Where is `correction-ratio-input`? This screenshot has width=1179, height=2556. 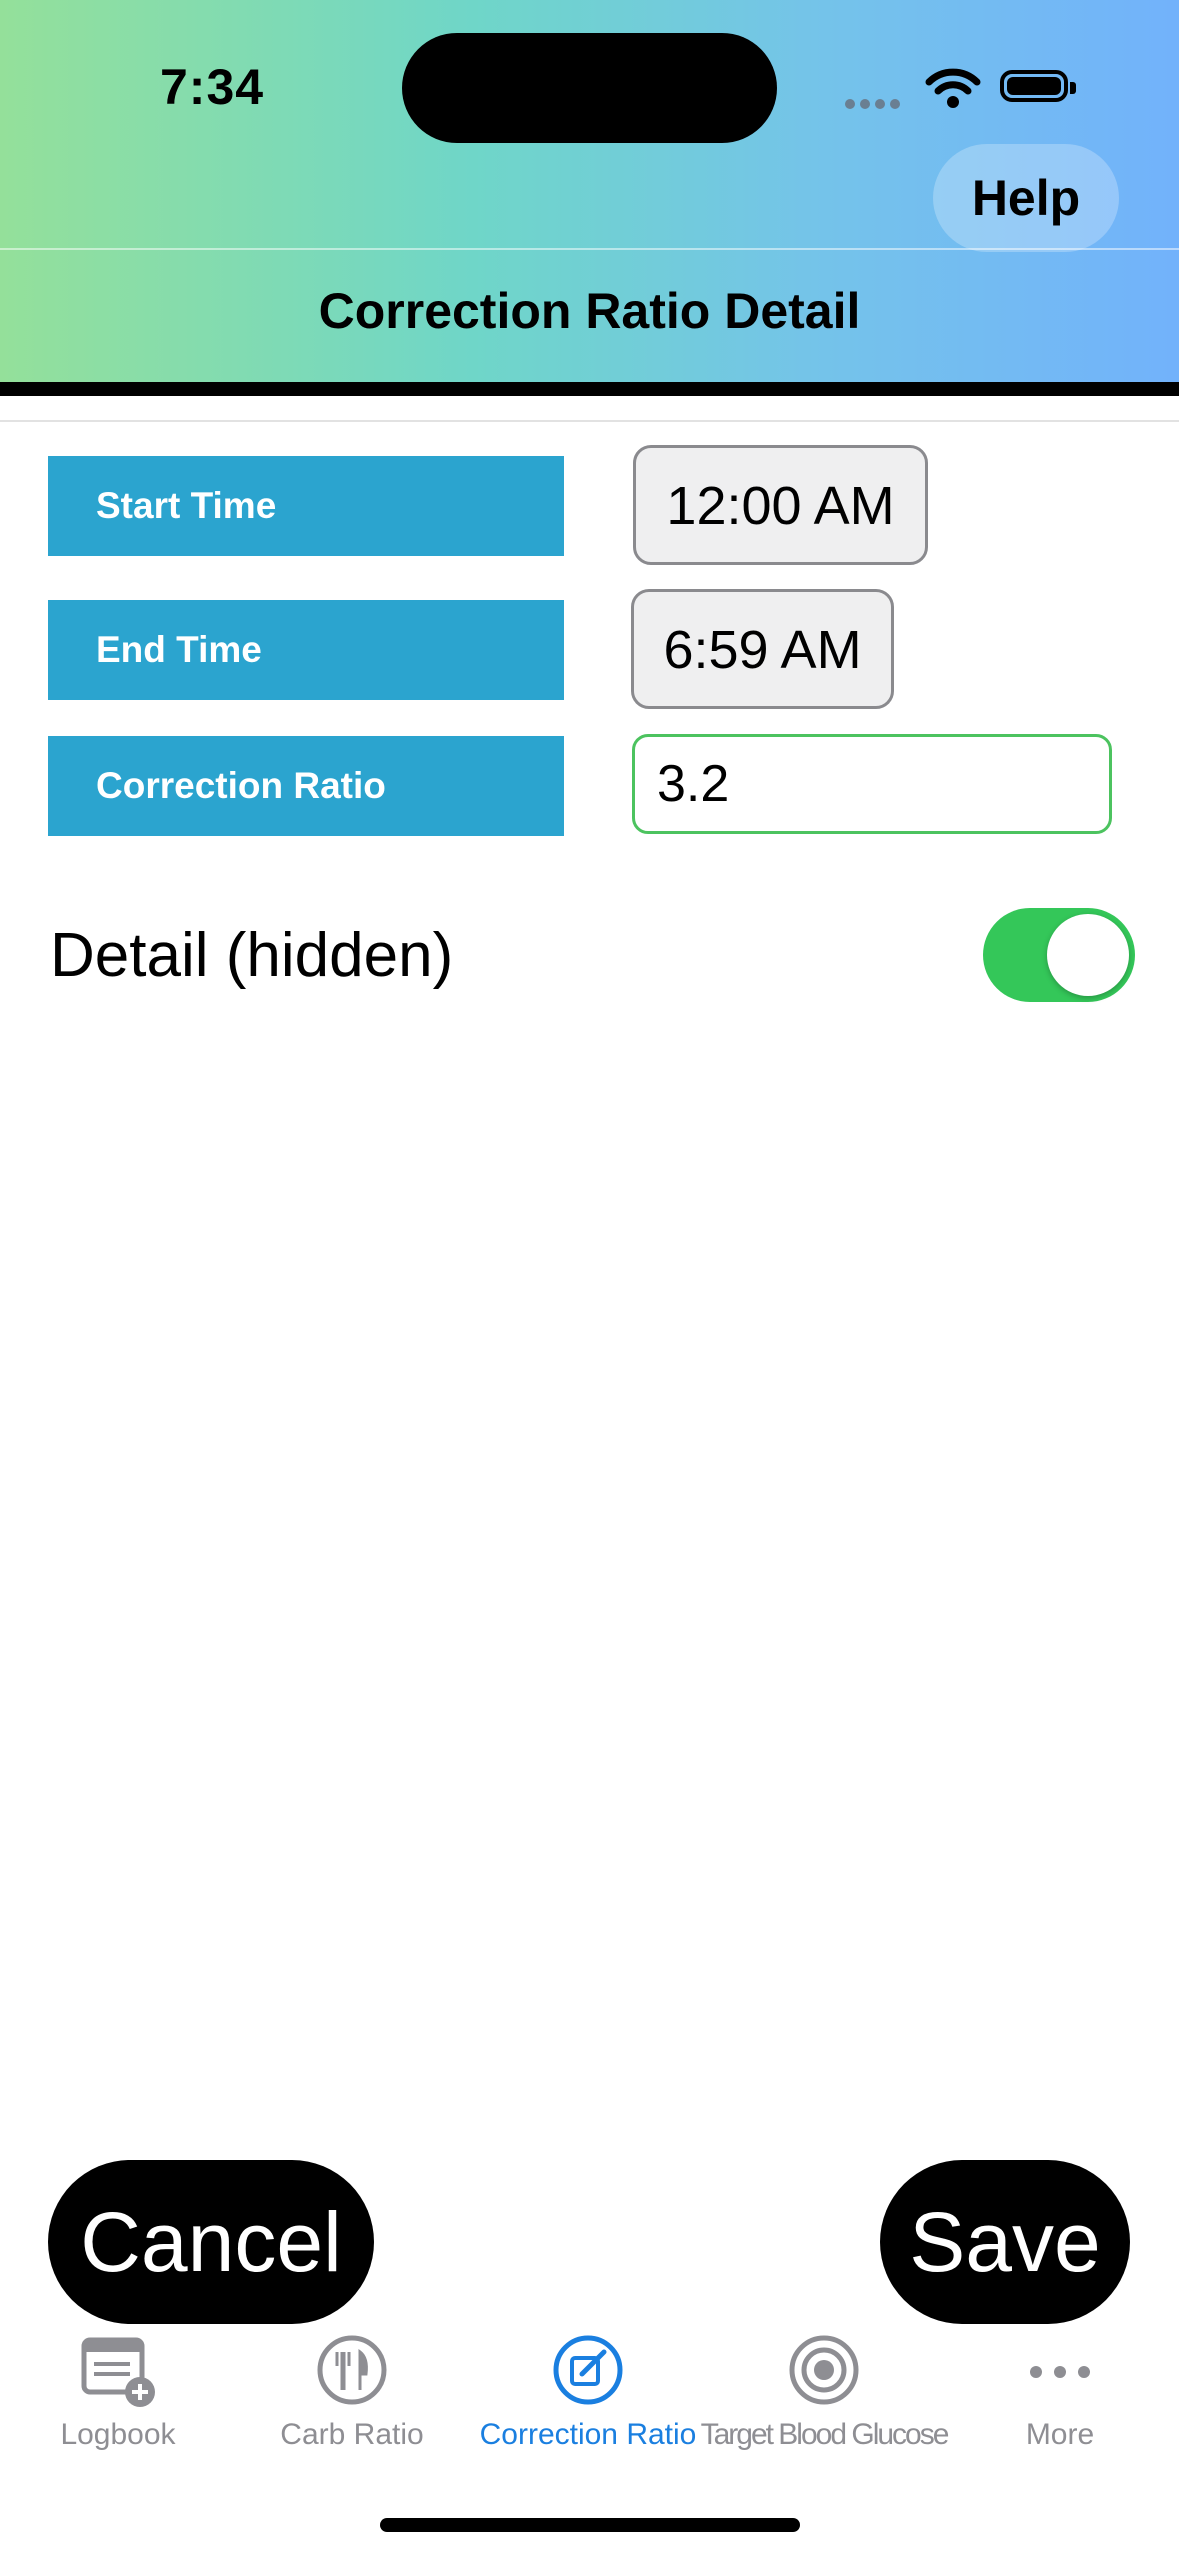 correction-ratio-input is located at coordinates (872, 784).